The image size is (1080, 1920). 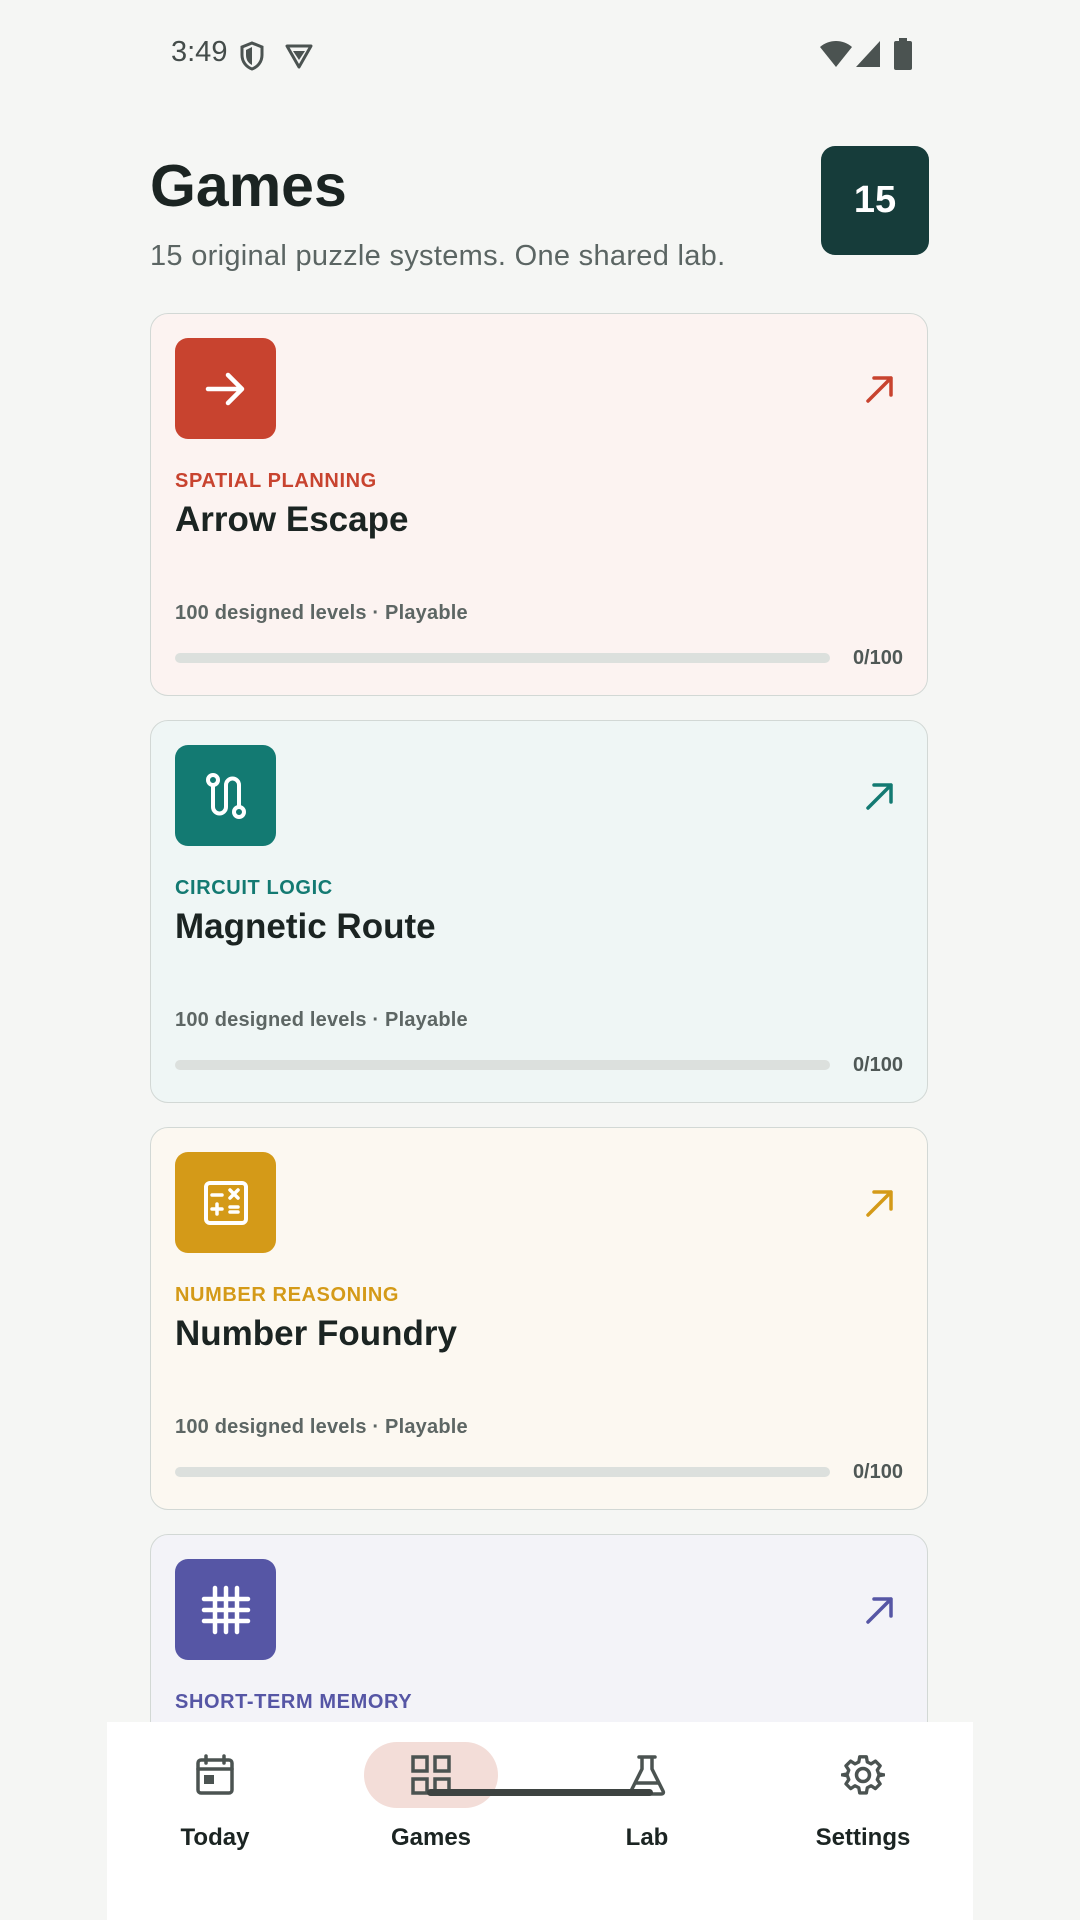 I want to click on game-category: SPATIAL PLANNING, so click(x=276, y=481).